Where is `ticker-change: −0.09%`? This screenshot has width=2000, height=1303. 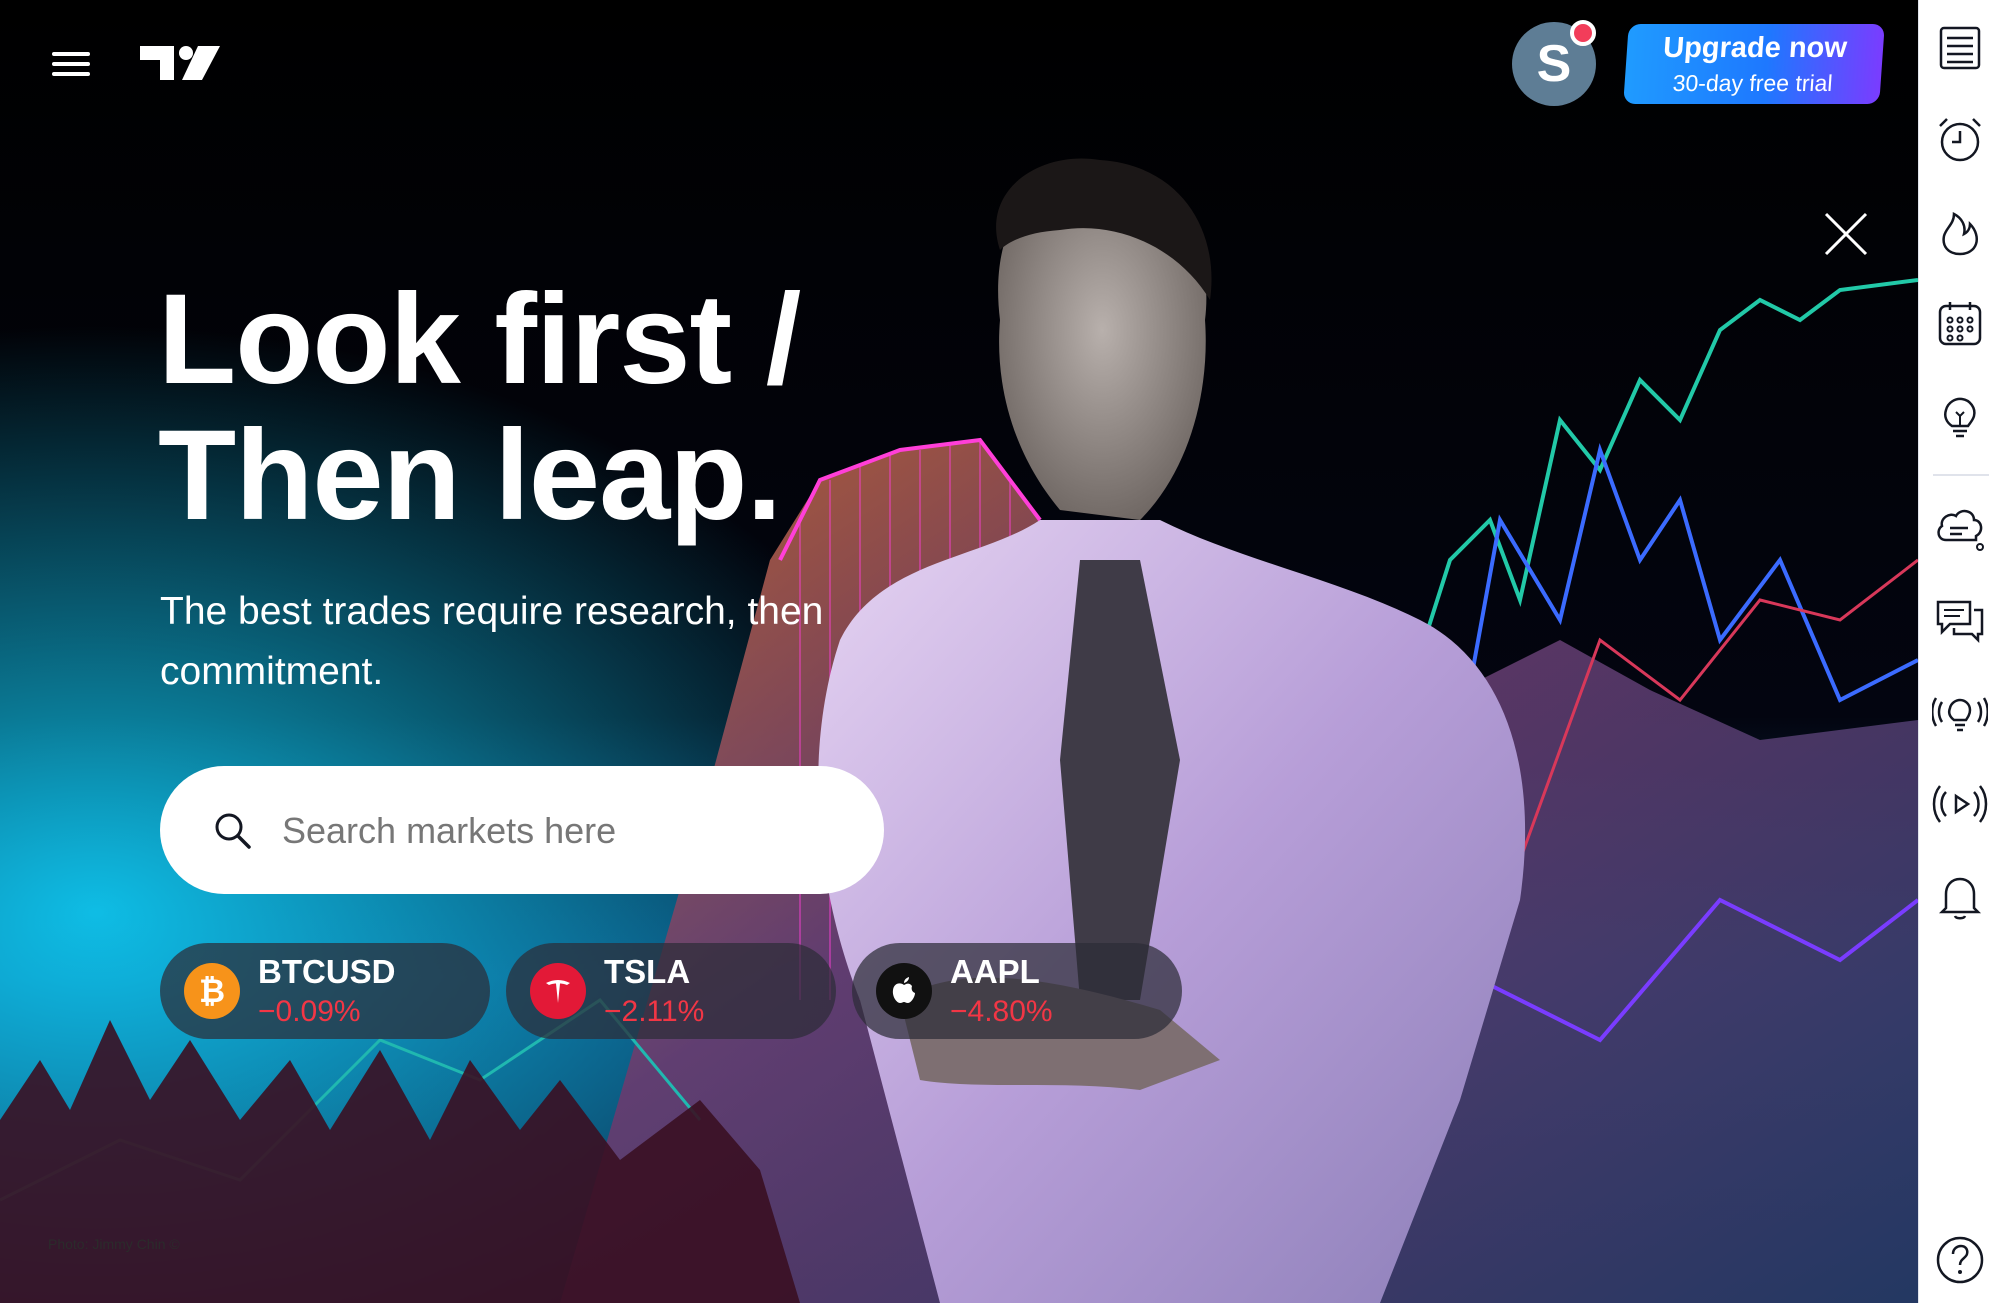
ticker-change: −0.09% is located at coordinates (309, 1011).